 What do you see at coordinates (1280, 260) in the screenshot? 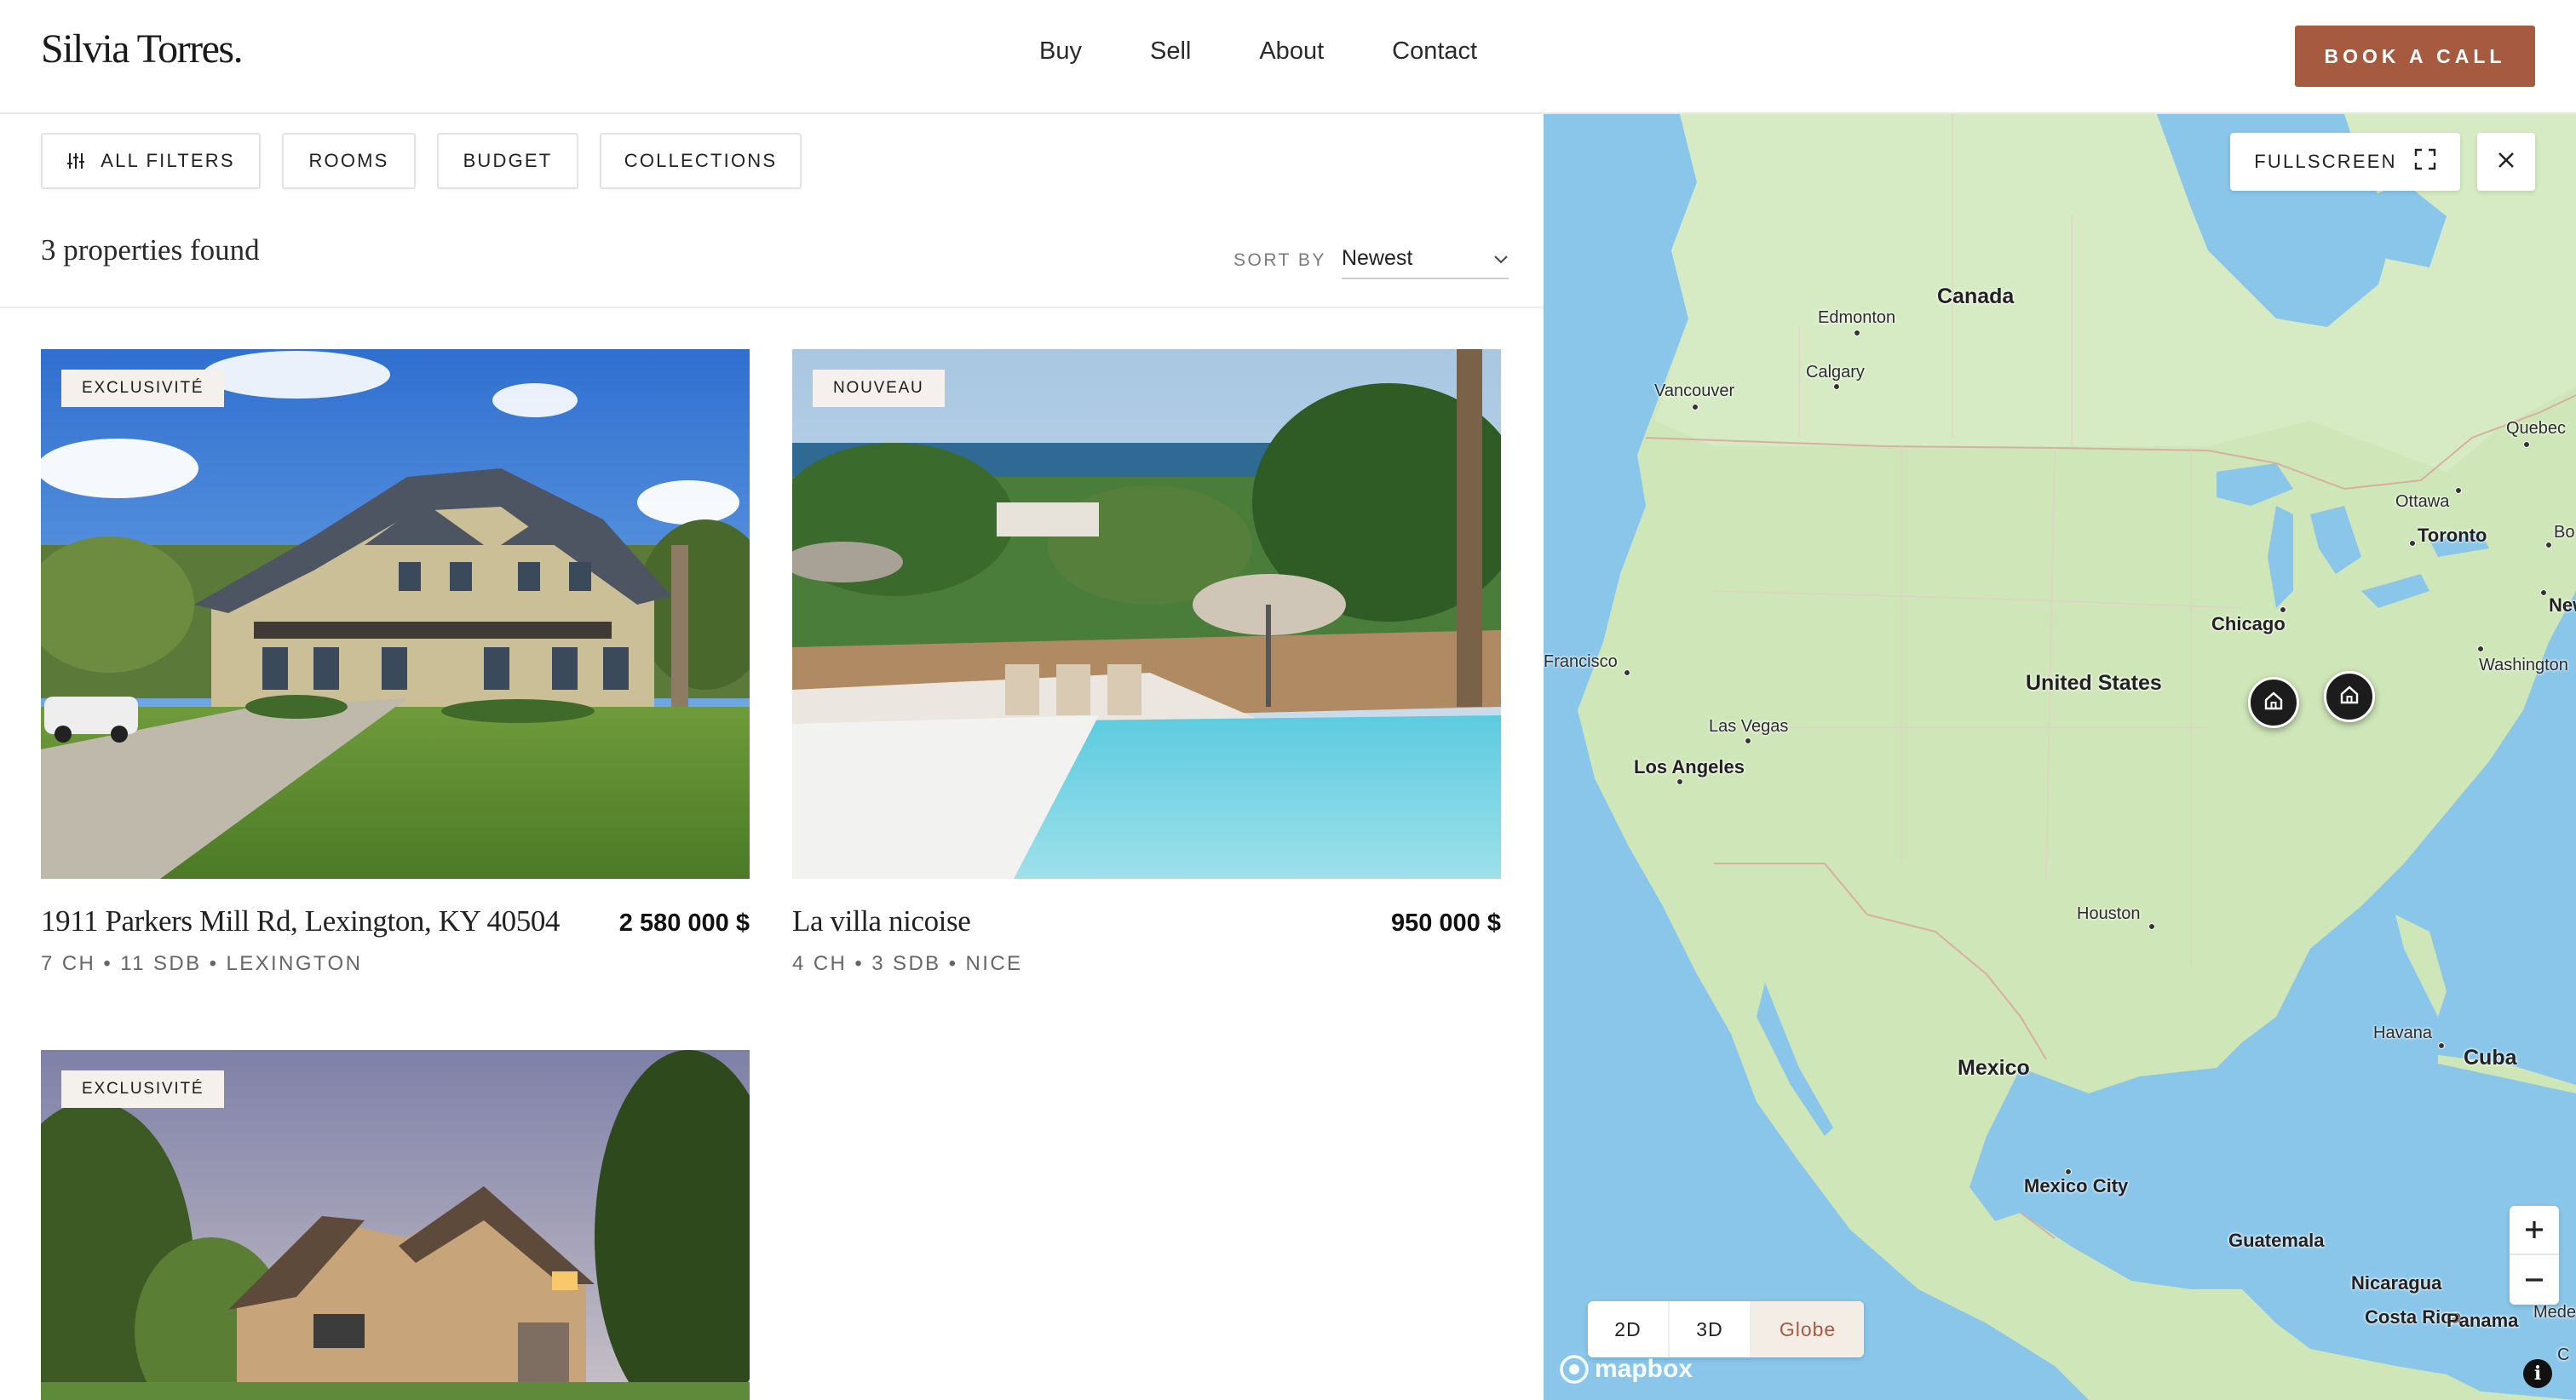
I see `sort-label: SORT BY` at bounding box center [1280, 260].